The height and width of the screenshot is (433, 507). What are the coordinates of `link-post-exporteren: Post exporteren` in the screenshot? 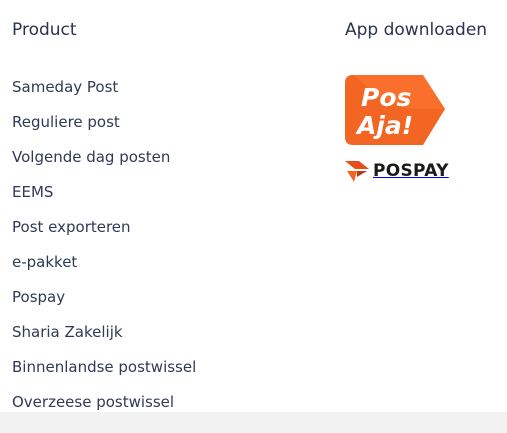 It's located at (71, 227).